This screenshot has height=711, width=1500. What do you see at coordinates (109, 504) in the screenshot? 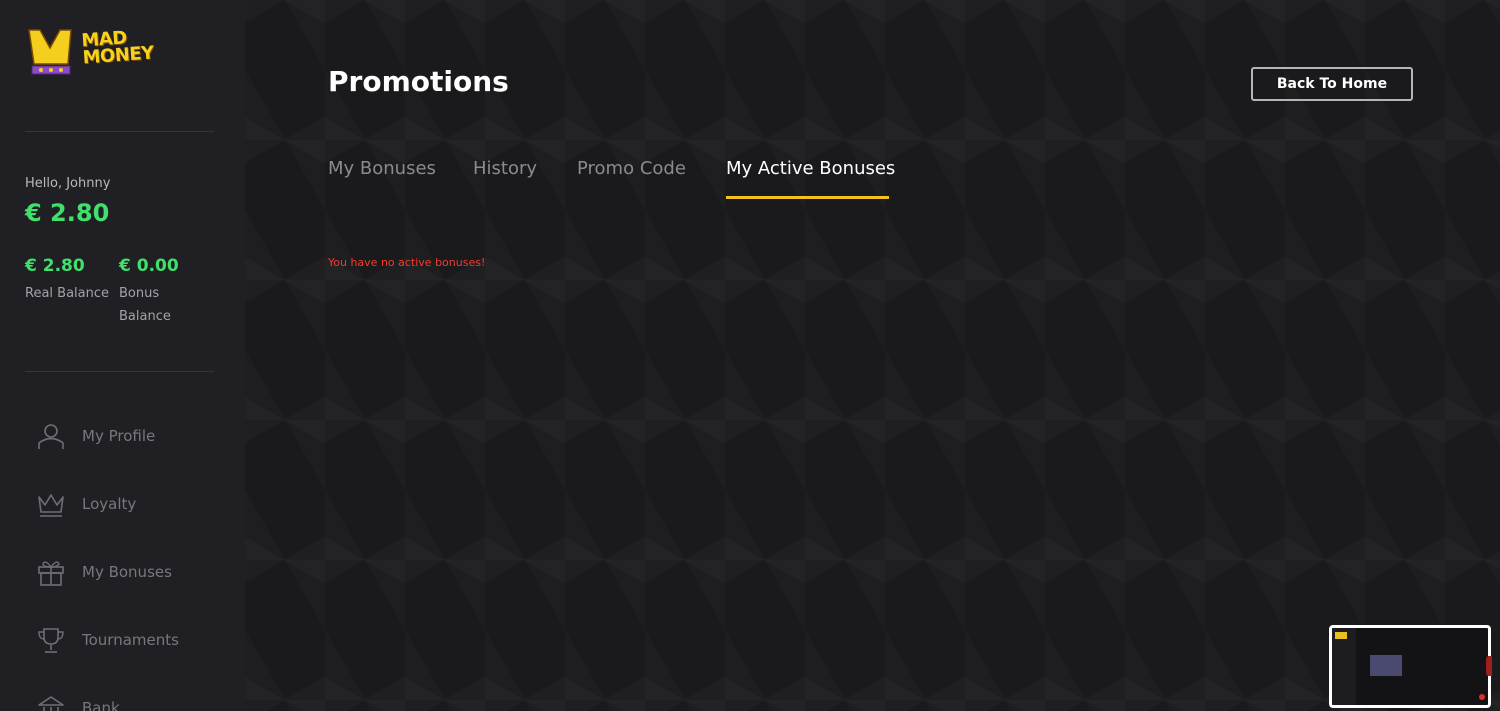
I see `sidebar-item-label: Loyalty` at bounding box center [109, 504].